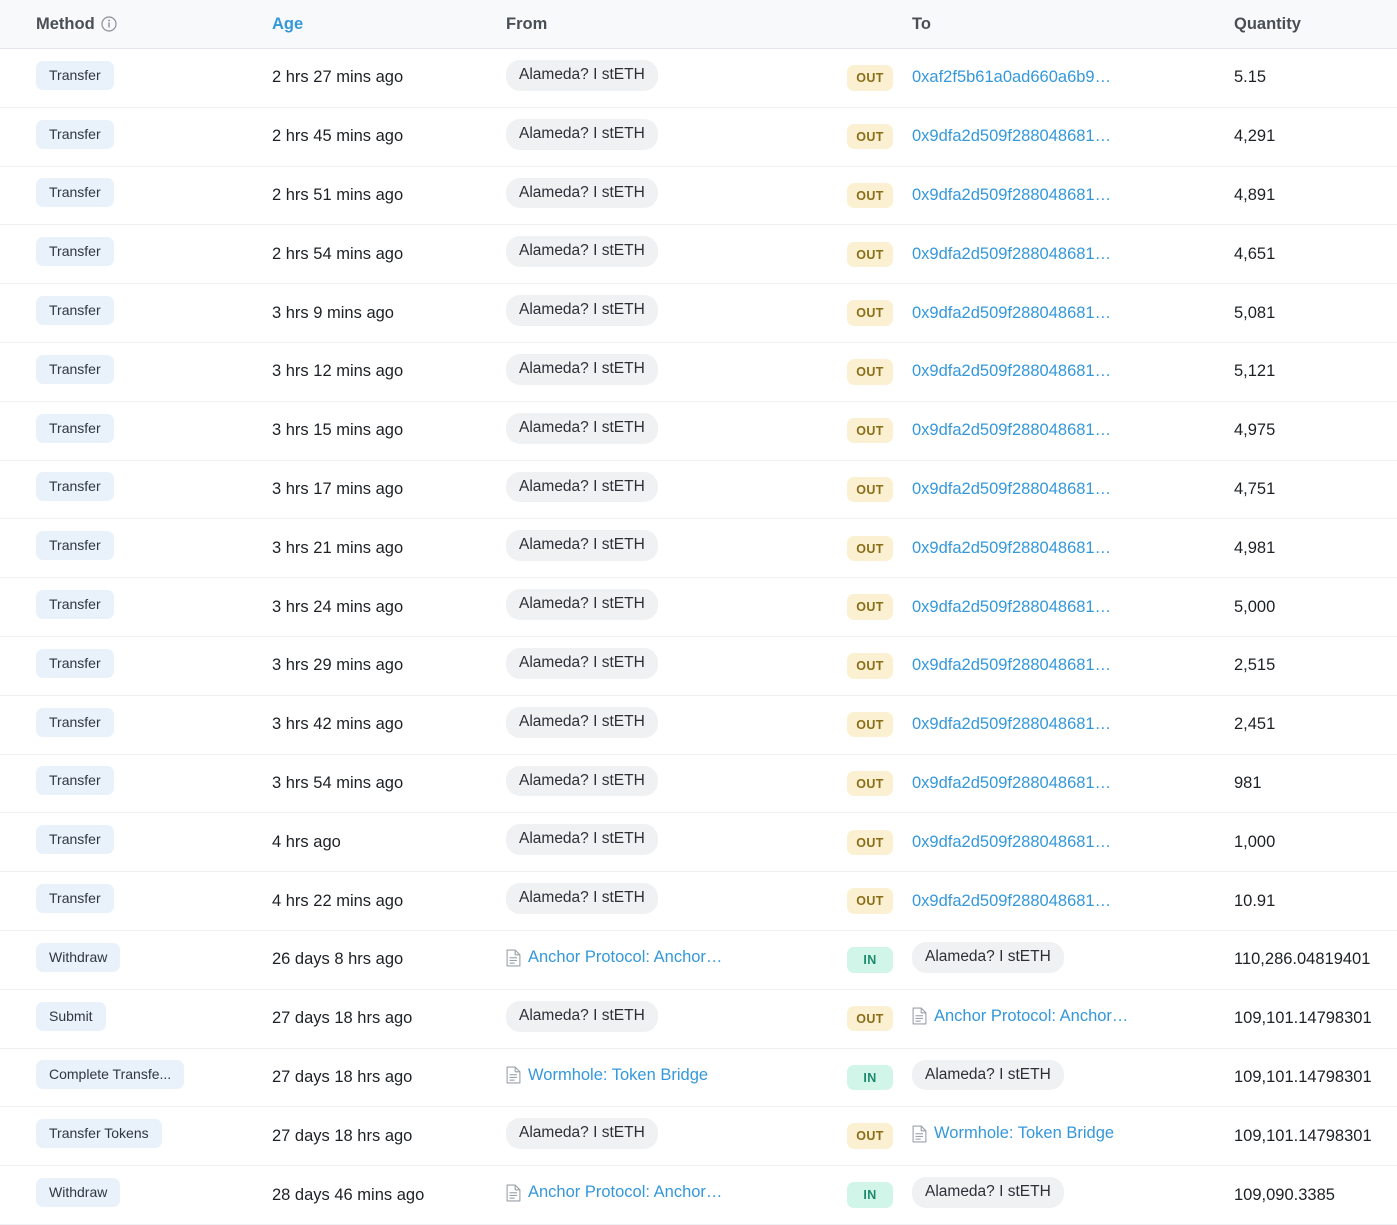 The height and width of the screenshot is (1225, 1397). What do you see at coordinates (389, 24) in the screenshot?
I see `column-header-age: Age` at bounding box center [389, 24].